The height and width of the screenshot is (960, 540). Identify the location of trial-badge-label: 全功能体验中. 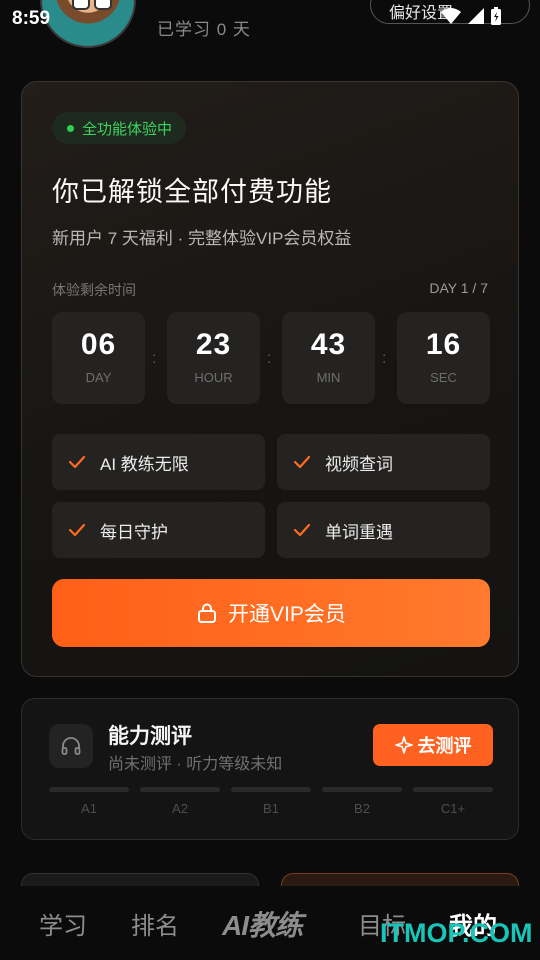
(127, 129).